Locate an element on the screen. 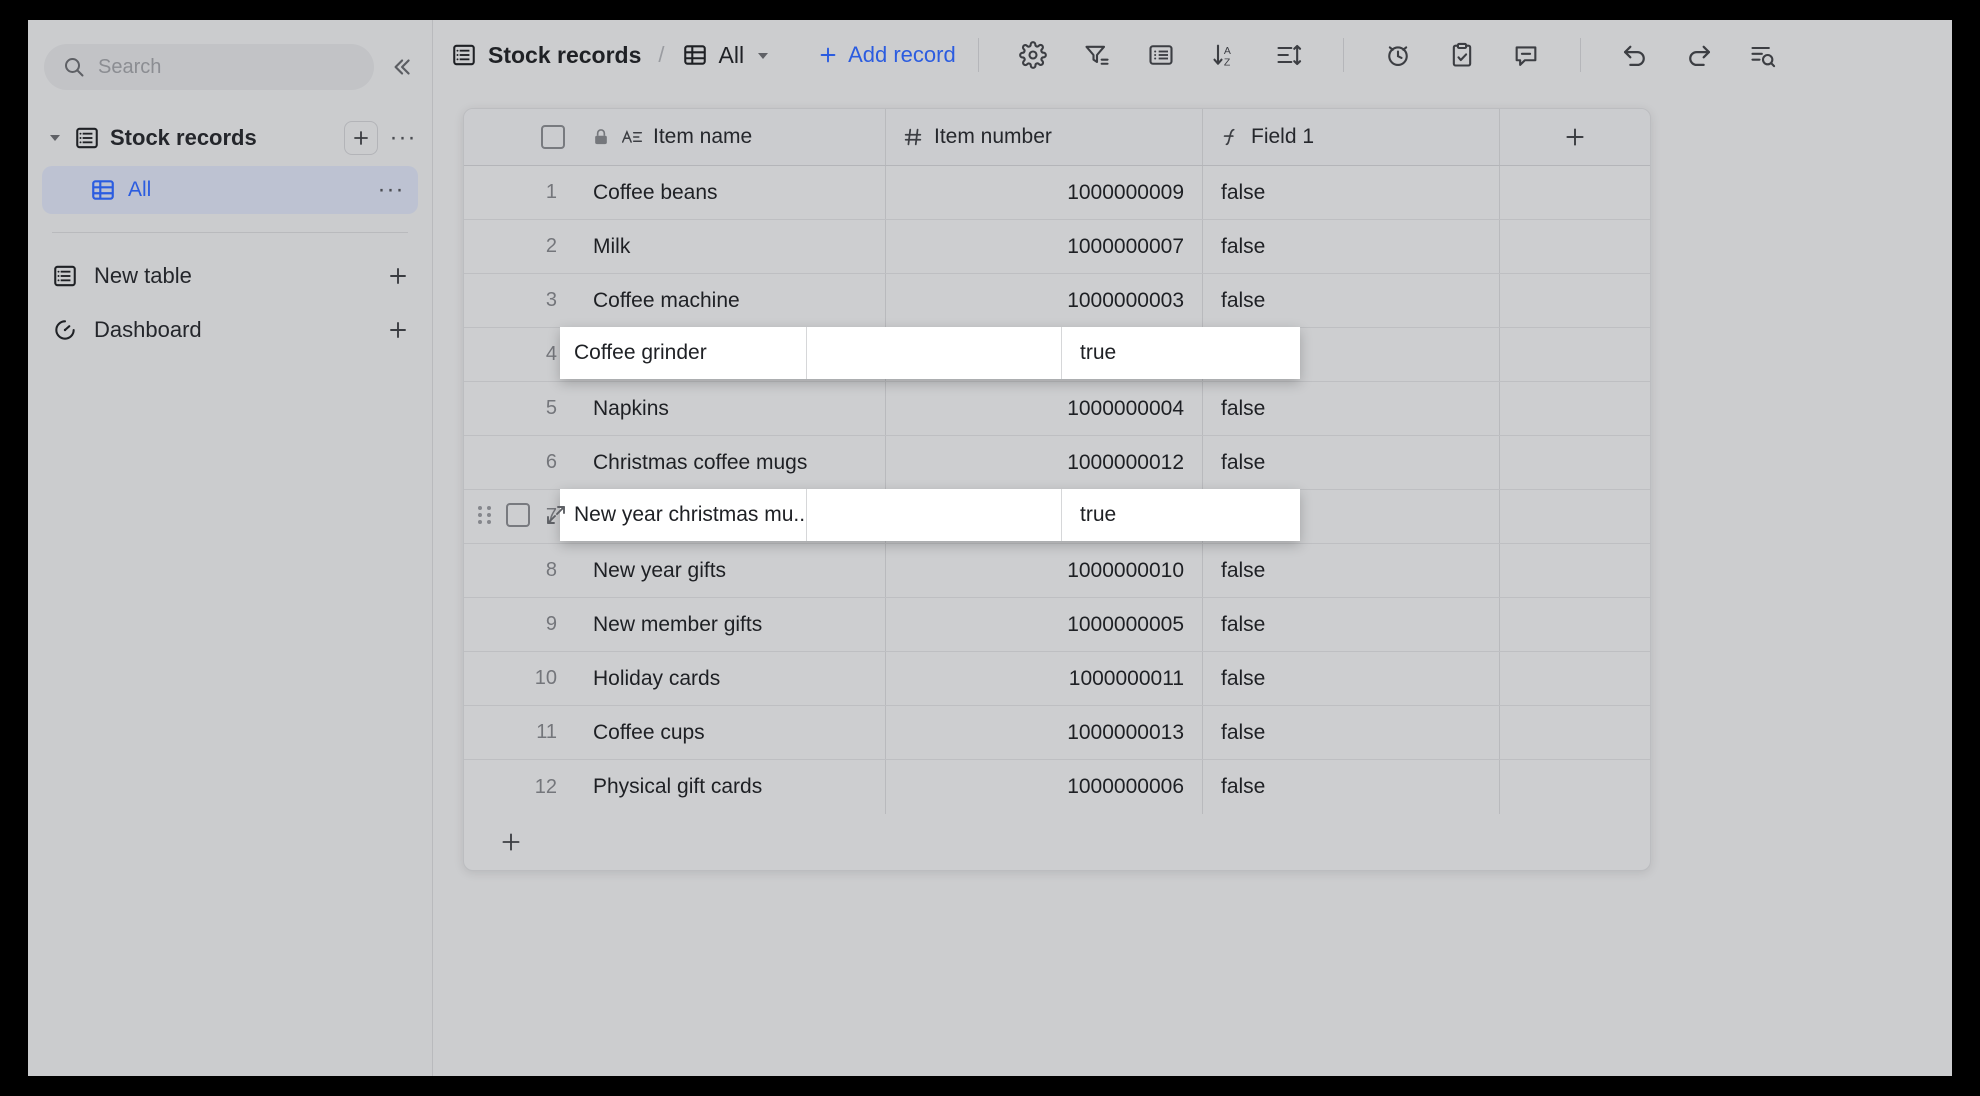 The image size is (1980, 1096). add-record-button: Add record is located at coordinates (886, 55).